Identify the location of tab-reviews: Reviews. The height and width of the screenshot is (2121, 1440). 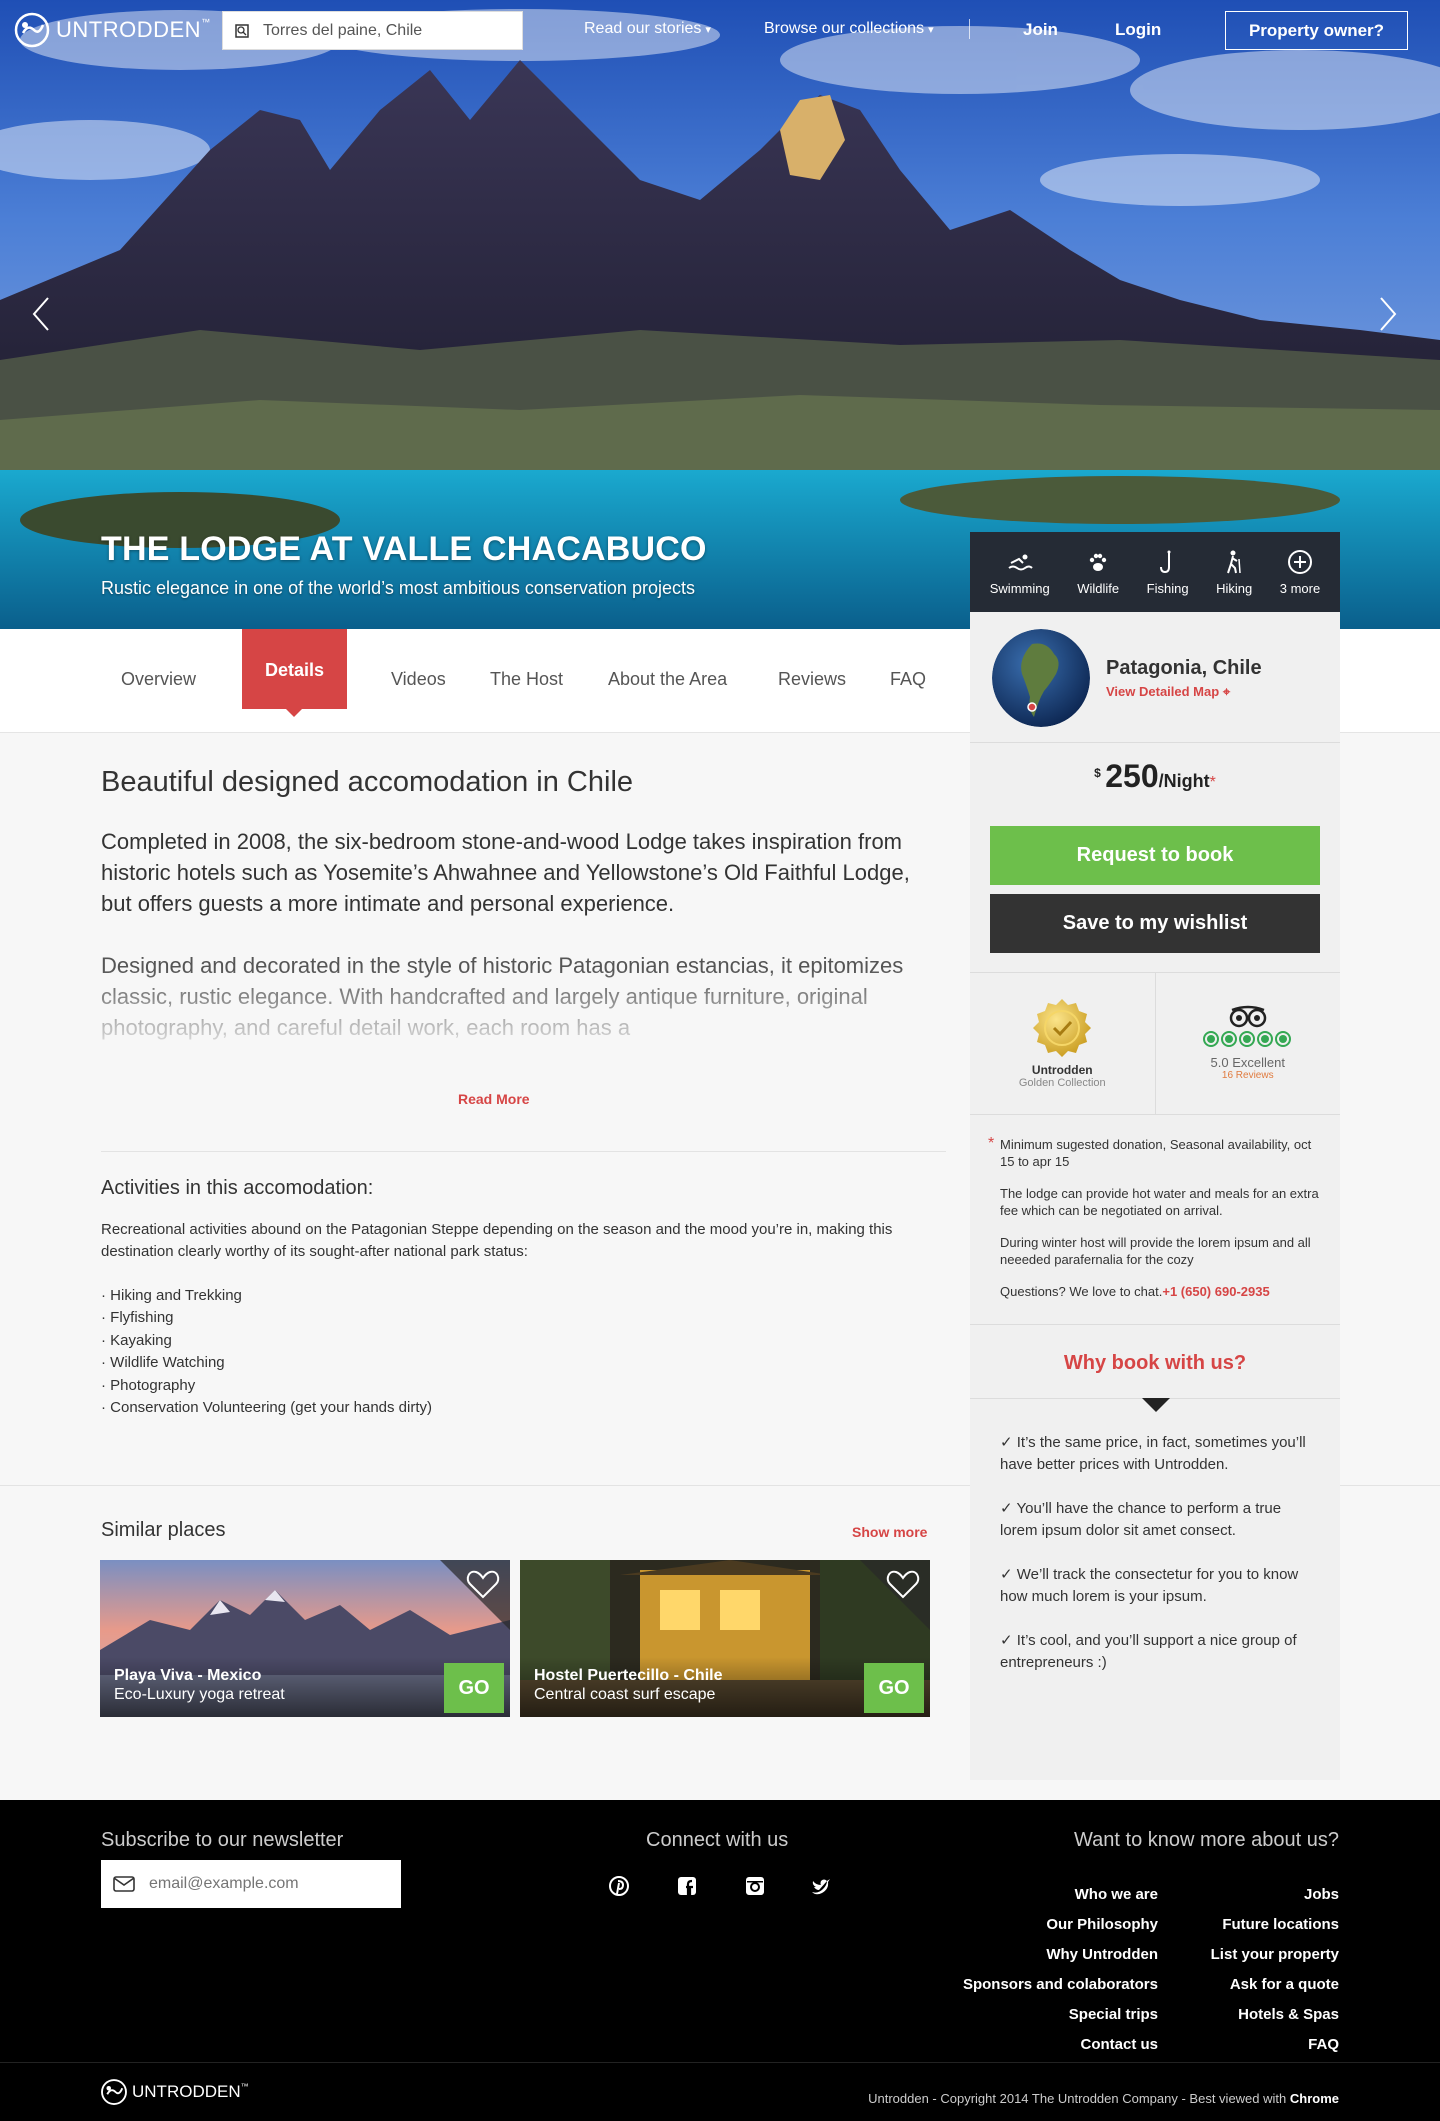
(812, 679).